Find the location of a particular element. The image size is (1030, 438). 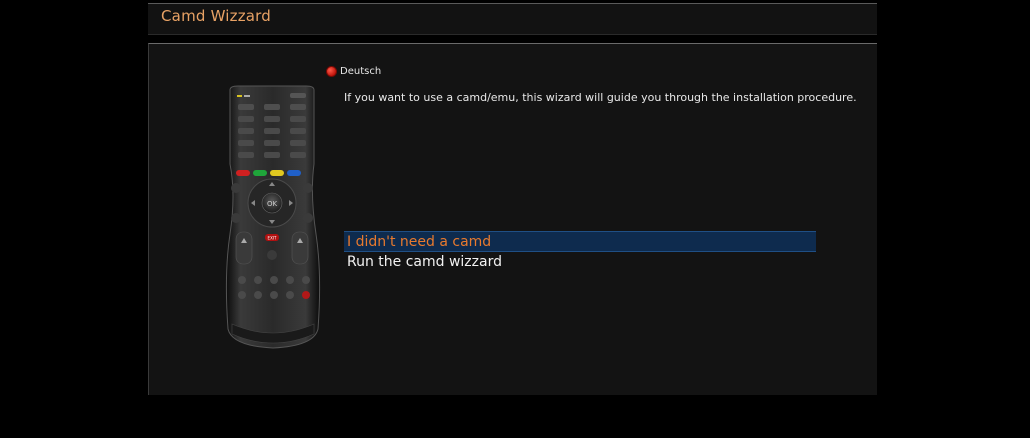

remote-control-icon: OK EXIT is located at coordinates (273, 217).